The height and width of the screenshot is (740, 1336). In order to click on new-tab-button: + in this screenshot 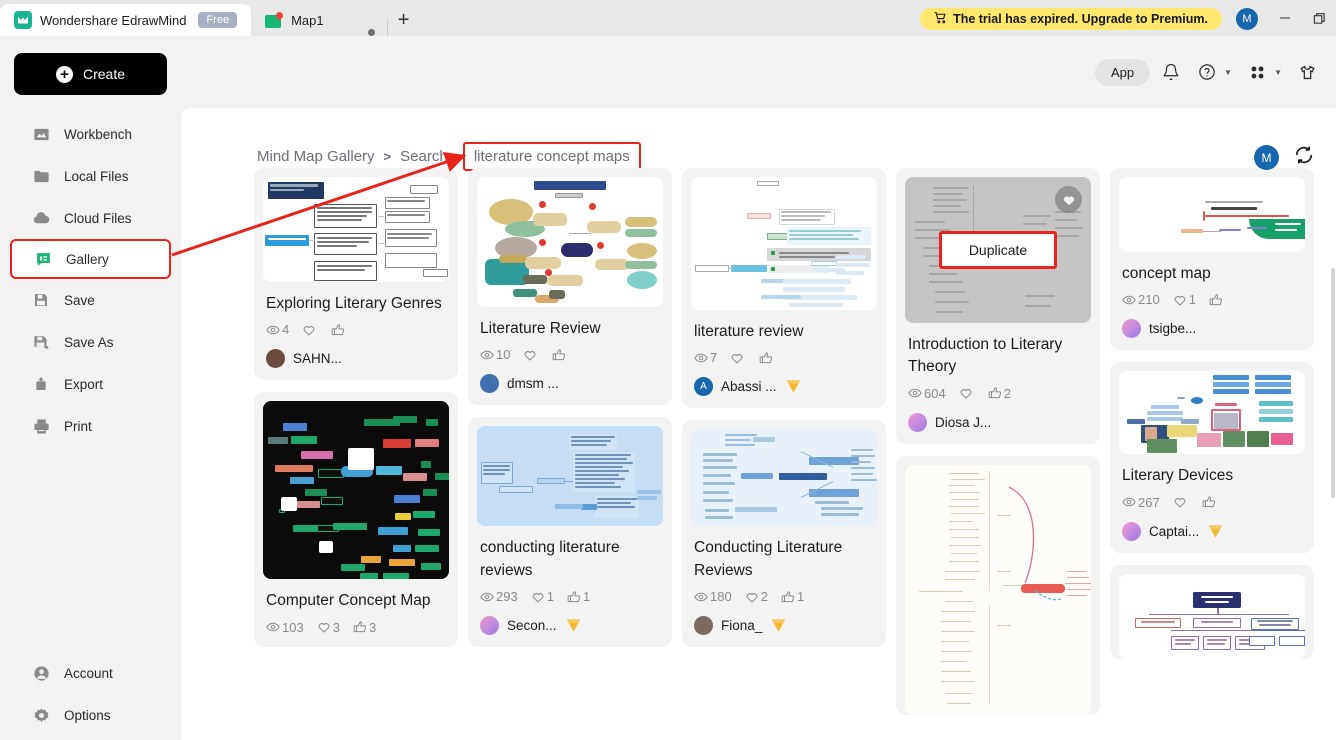, I will do `click(404, 20)`.